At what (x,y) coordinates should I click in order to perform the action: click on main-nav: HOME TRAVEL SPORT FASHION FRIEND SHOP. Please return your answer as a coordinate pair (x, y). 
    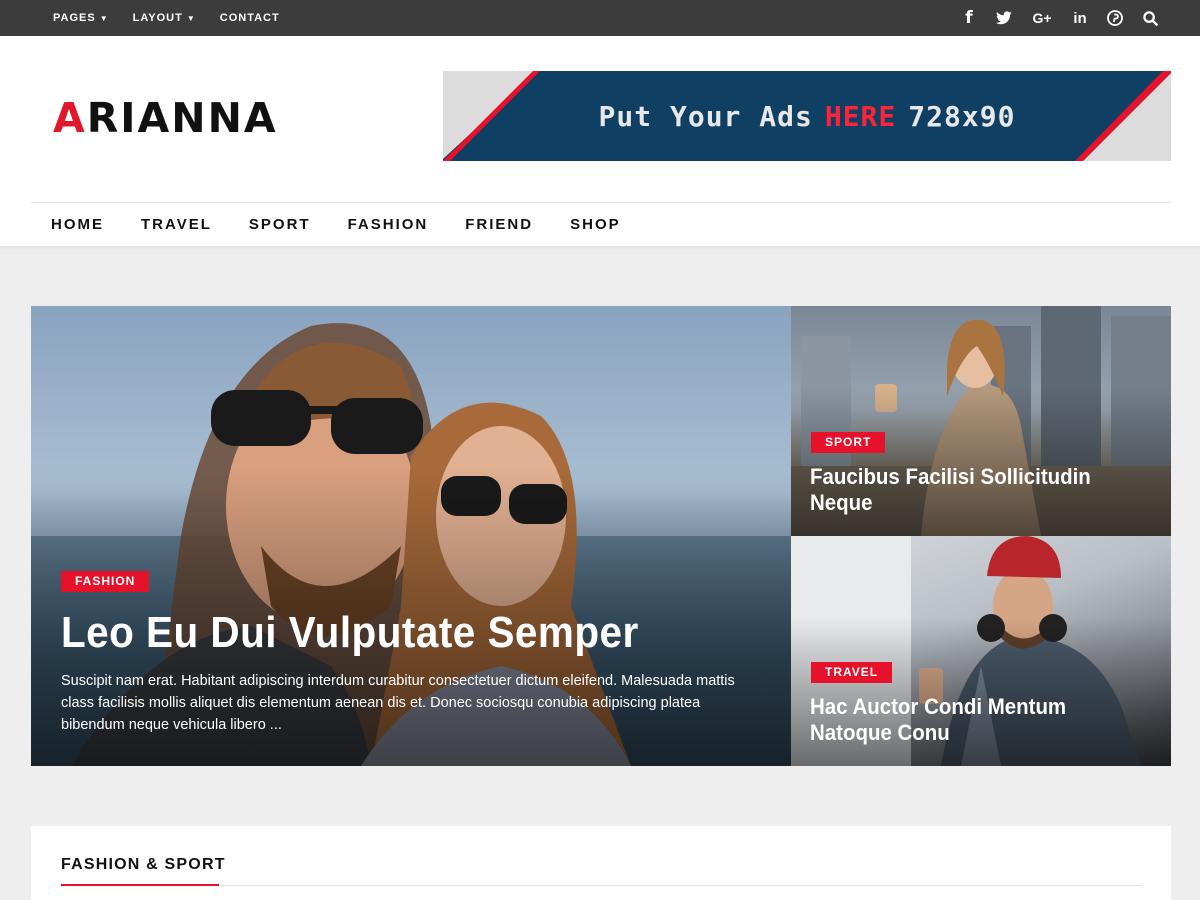
    Looking at the image, I should click on (354, 224).